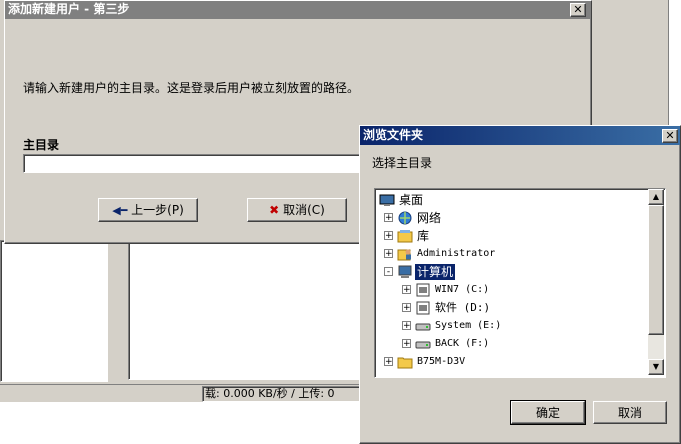 Image resolution: width=681 pixels, height=444 pixels. Describe the element at coordinates (512, 236) in the screenshot. I see `tree-item-library: + 库` at that location.